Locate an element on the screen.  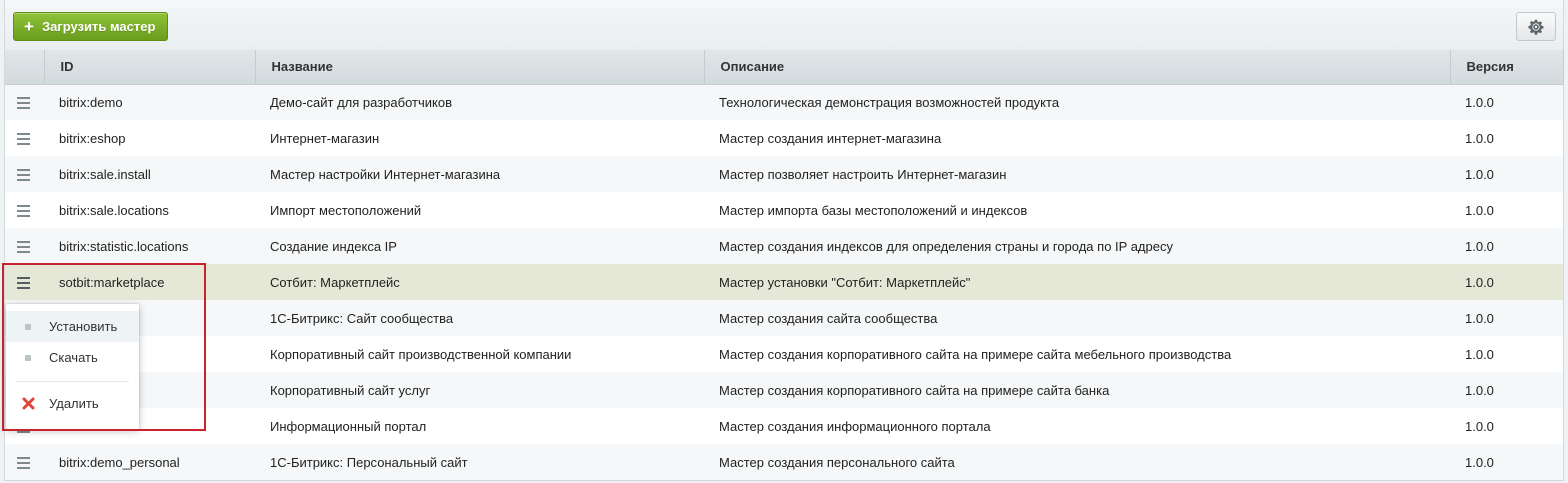
cell-name: Корпоративный сайт услуг is located at coordinates (479, 390).